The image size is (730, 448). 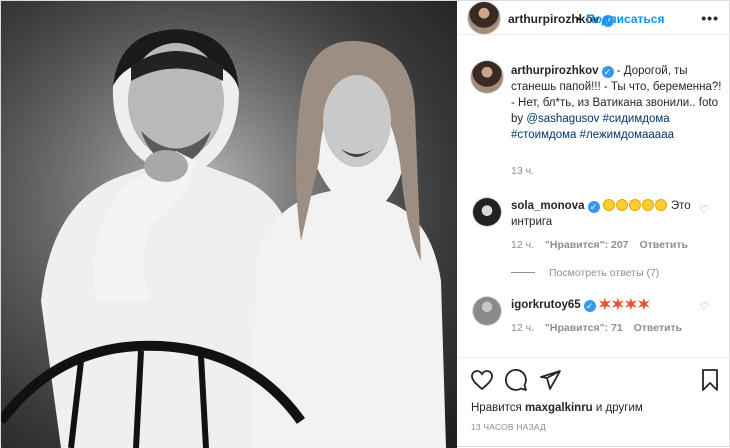 I want to click on view-replies-label: Посмотреть ответы (7), so click(x=604, y=273).